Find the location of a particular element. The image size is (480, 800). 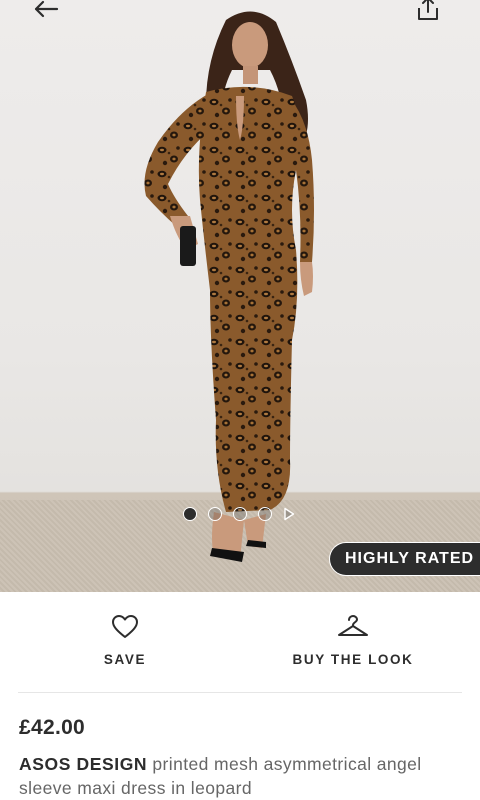

product-brand: ASOS DESIGN is located at coordinates (83, 764).